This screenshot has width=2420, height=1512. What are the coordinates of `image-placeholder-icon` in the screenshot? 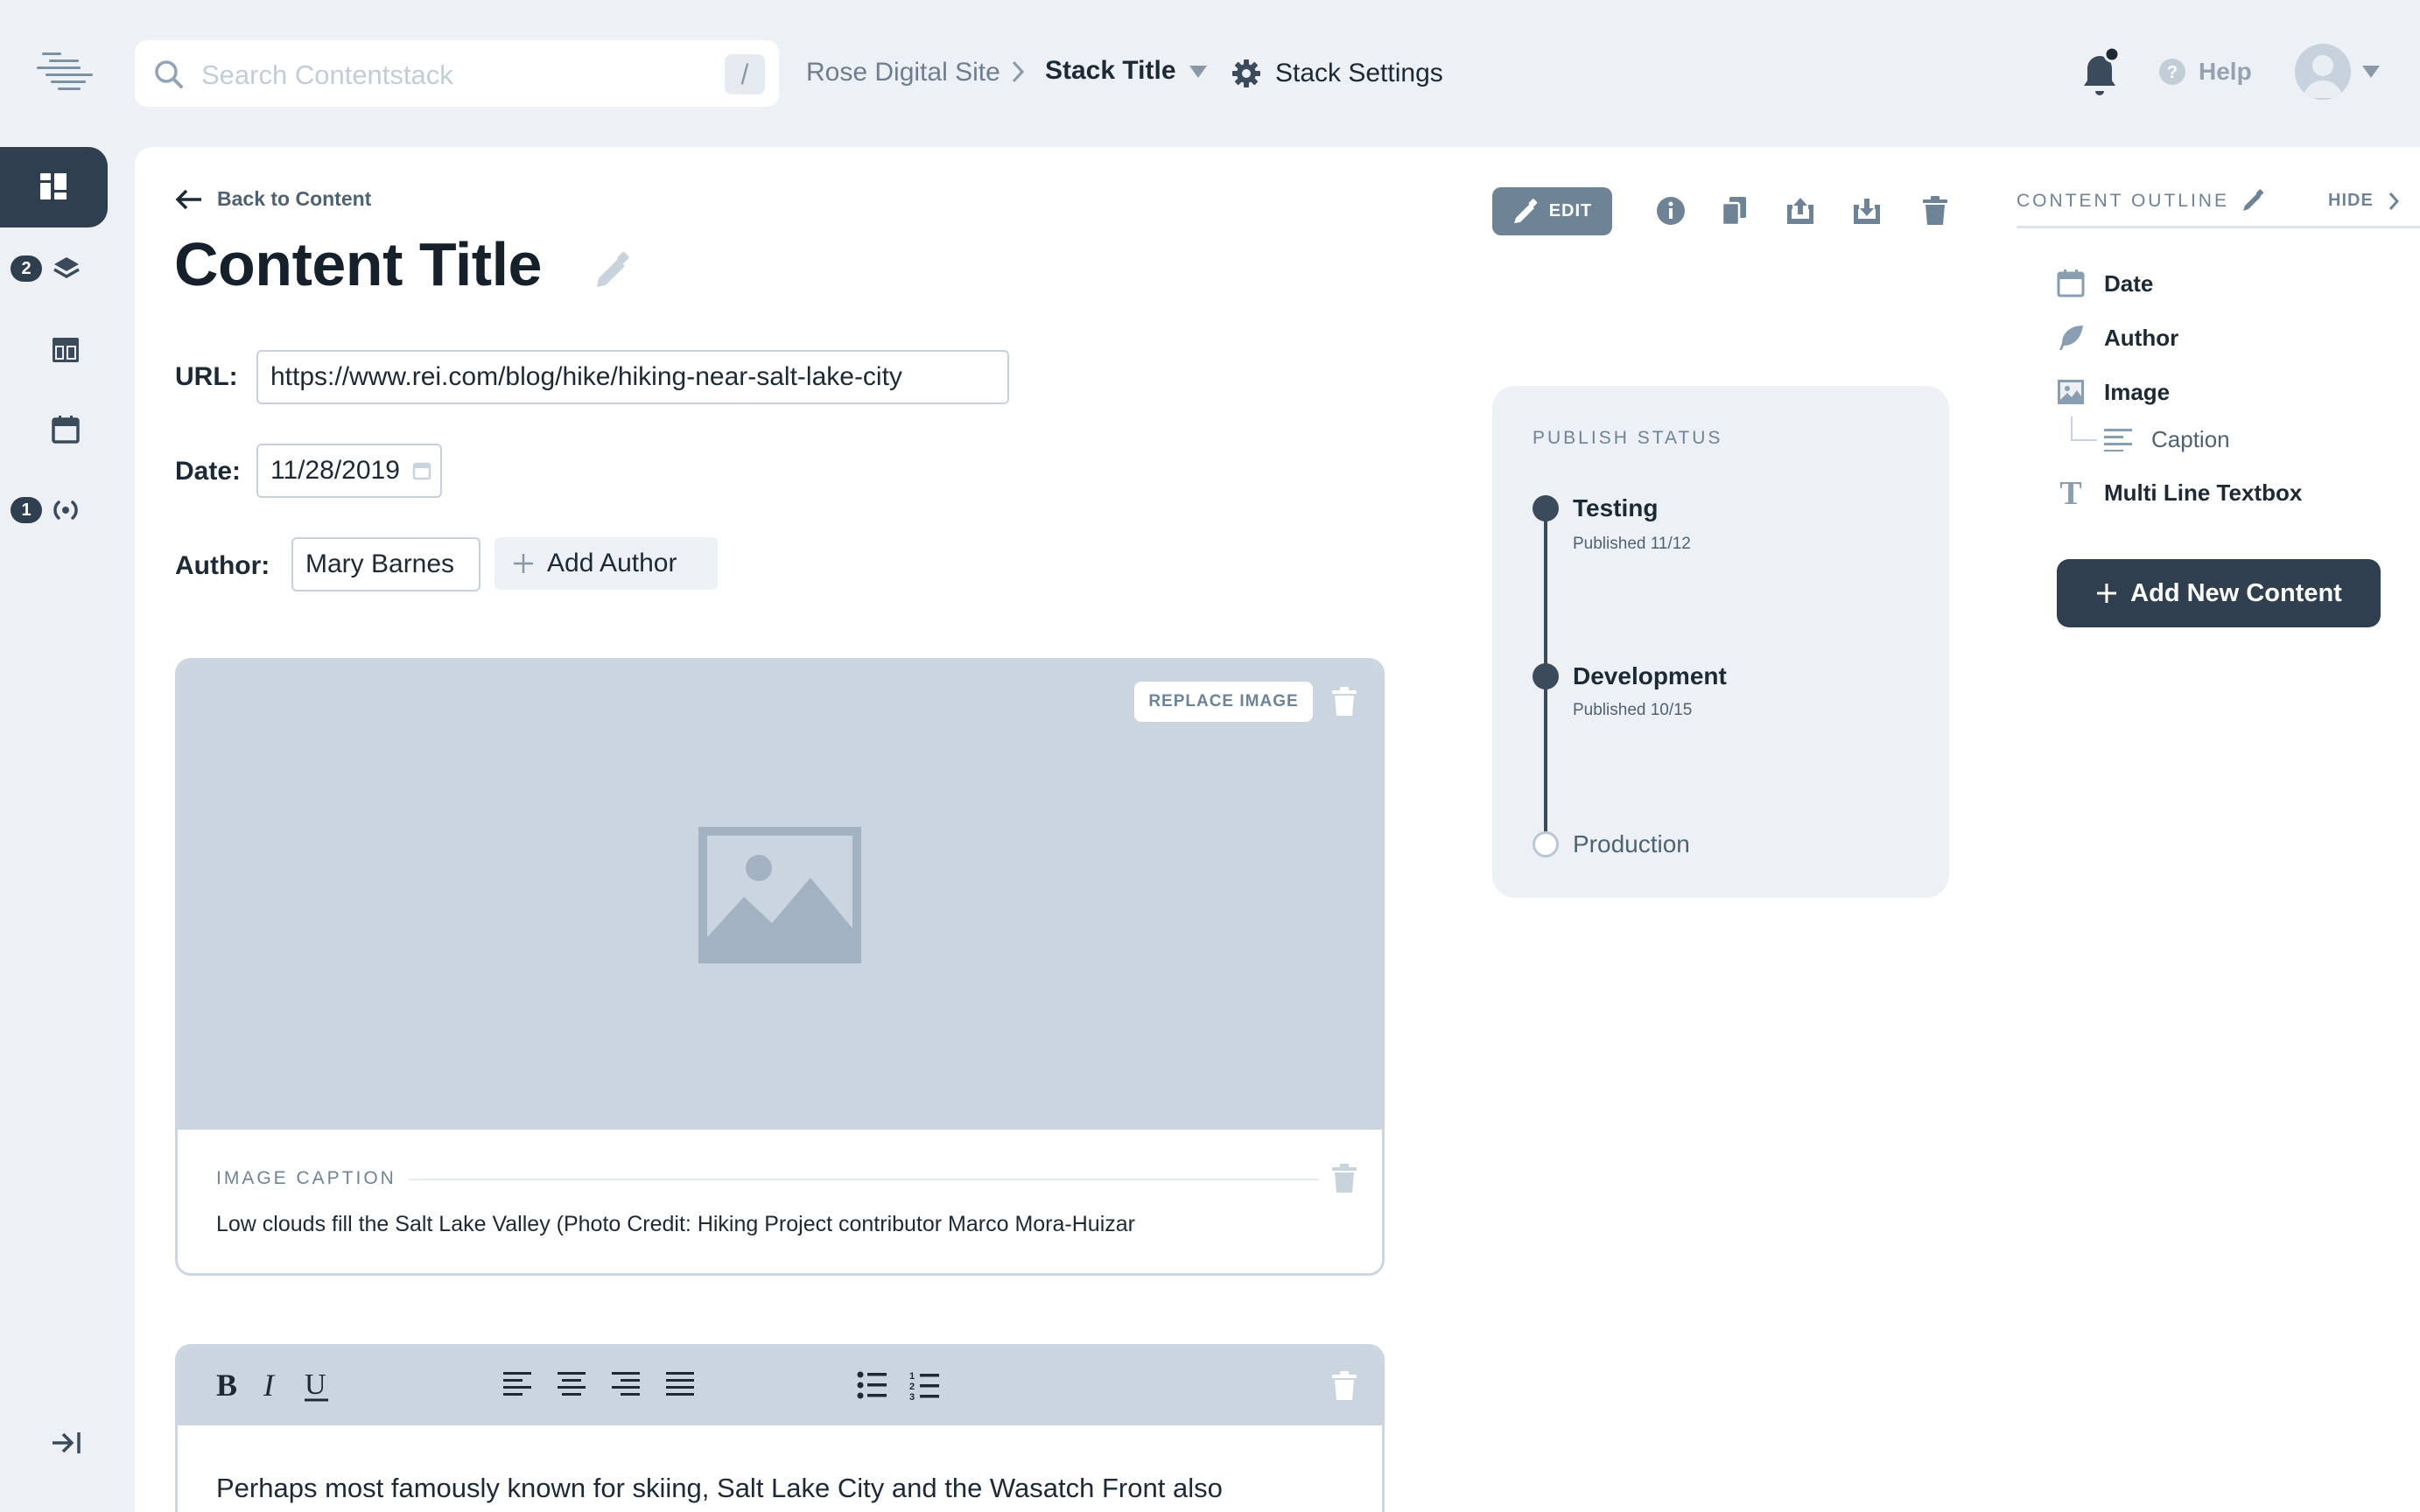 It's located at (779, 895).